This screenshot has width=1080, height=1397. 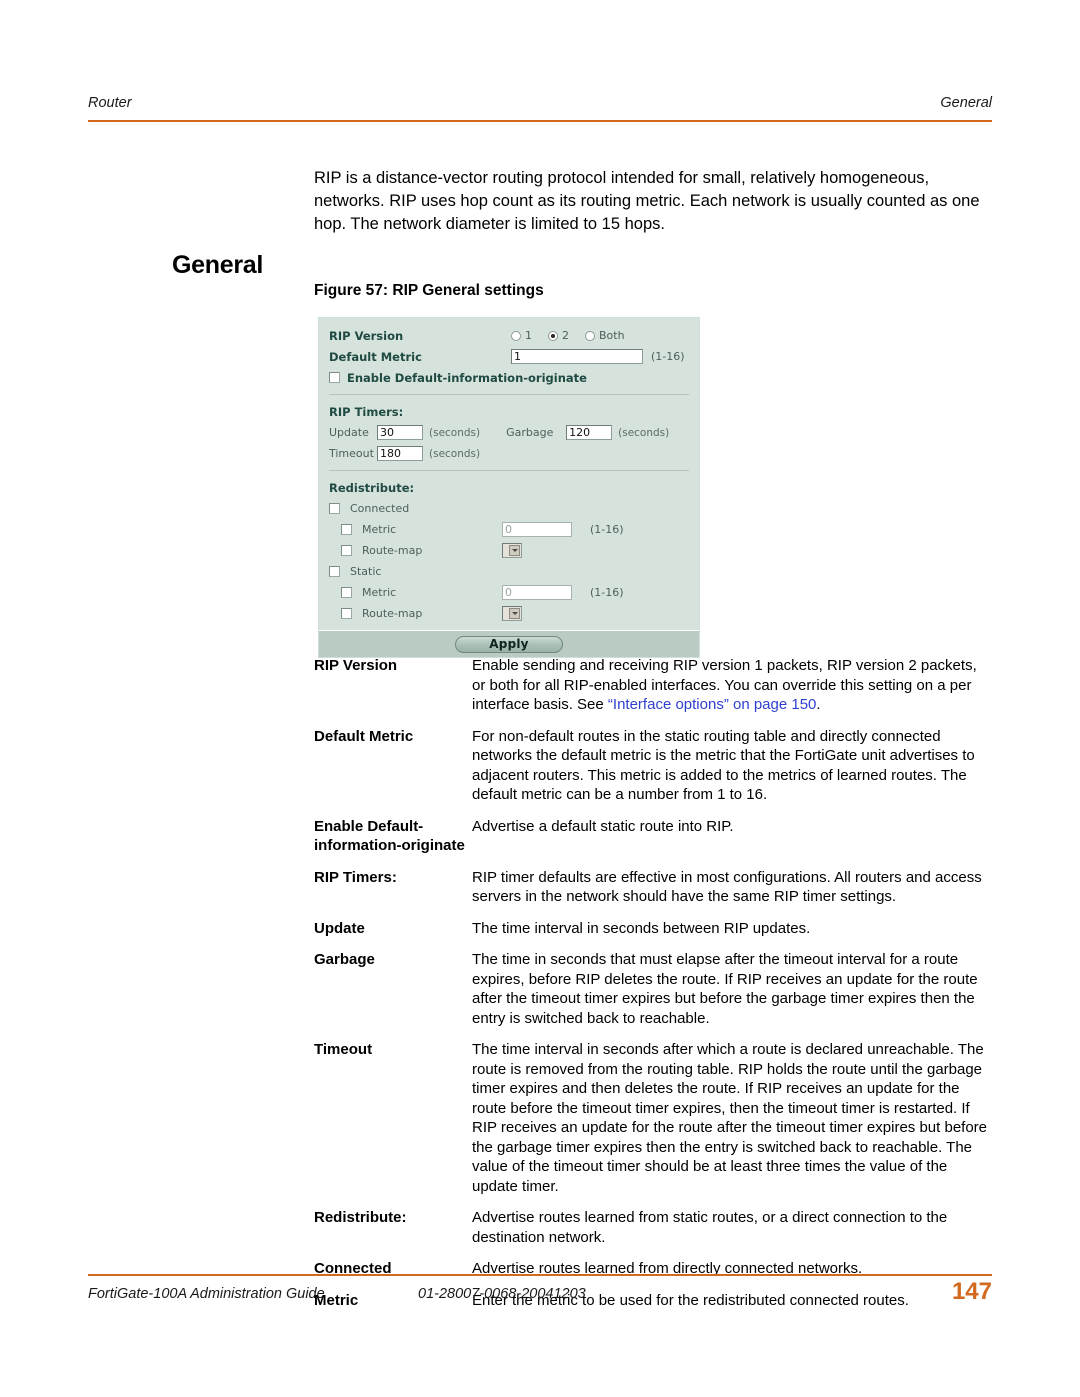 What do you see at coordinates (379, 529) in the screenshot?
I see `connected-metric-label: Metric` at bounding box center [379, 529].